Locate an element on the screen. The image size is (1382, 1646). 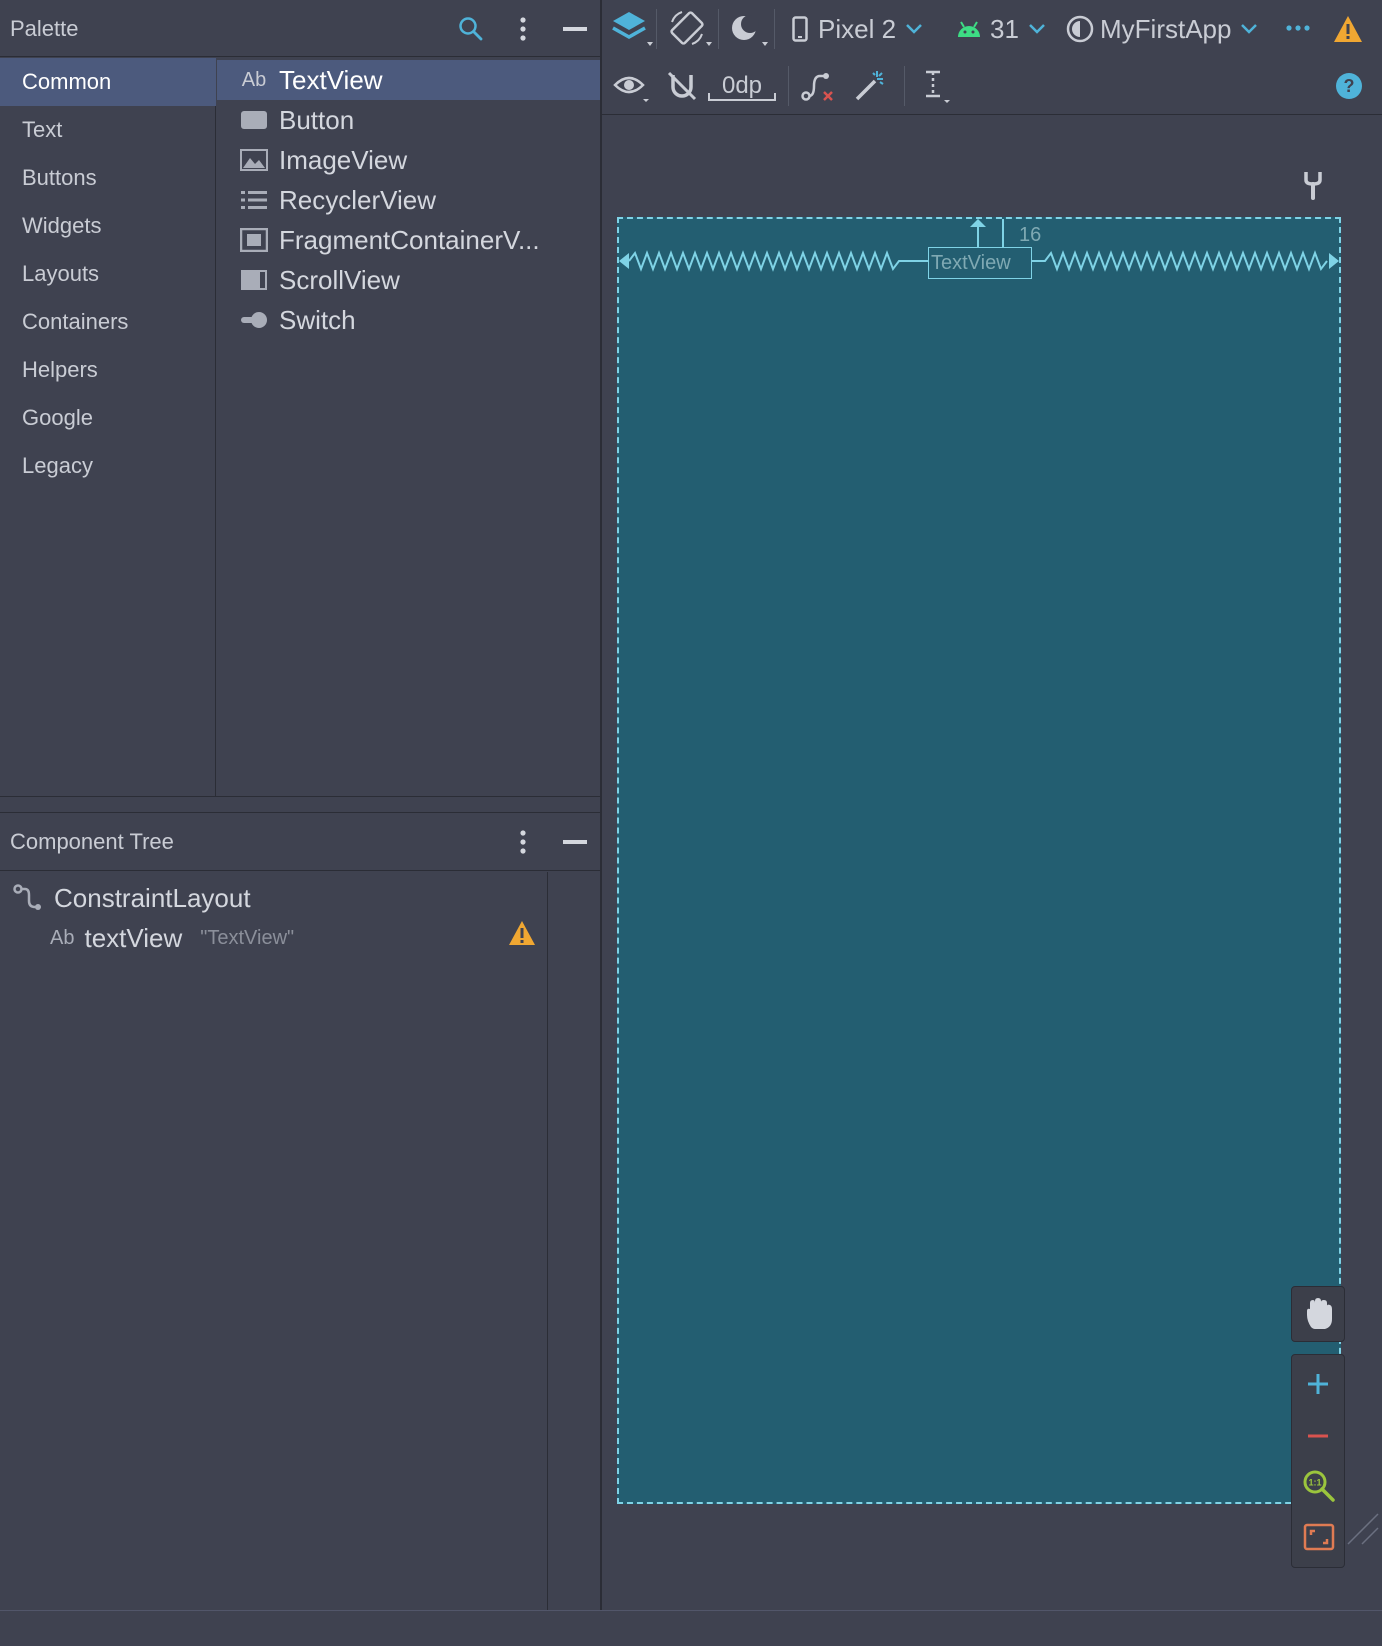
tree-item-text-value: "TextView" is located at coordinates (247, 937).